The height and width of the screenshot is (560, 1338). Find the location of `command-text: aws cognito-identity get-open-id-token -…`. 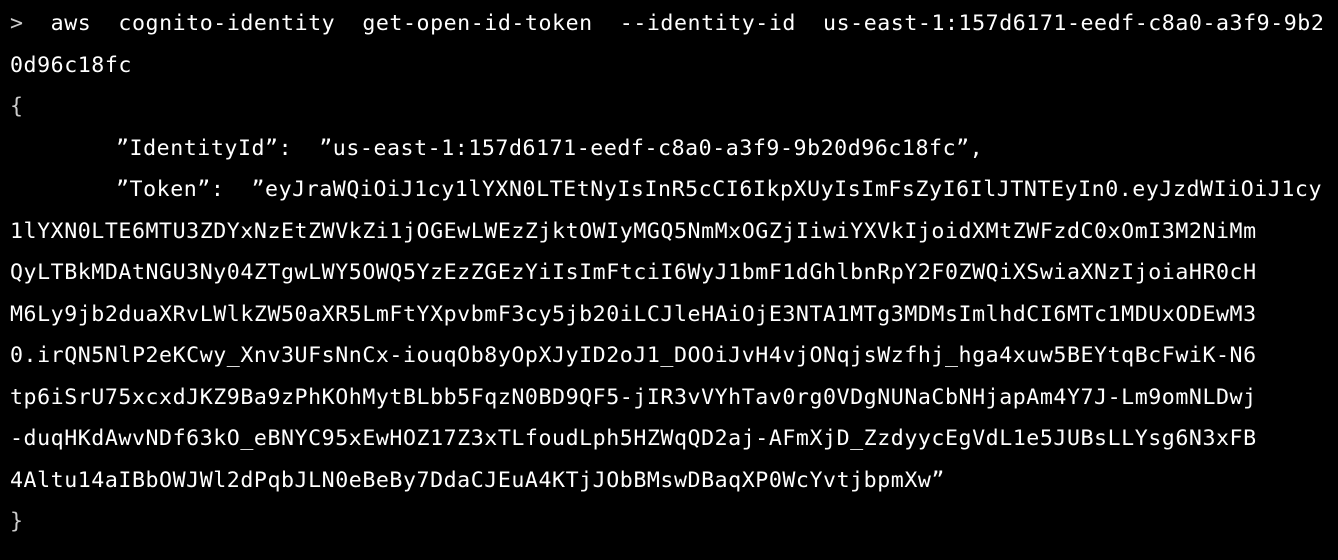

command-text: aws cognito-identity get-open-id-token -… is located at coordinates (674, 23).